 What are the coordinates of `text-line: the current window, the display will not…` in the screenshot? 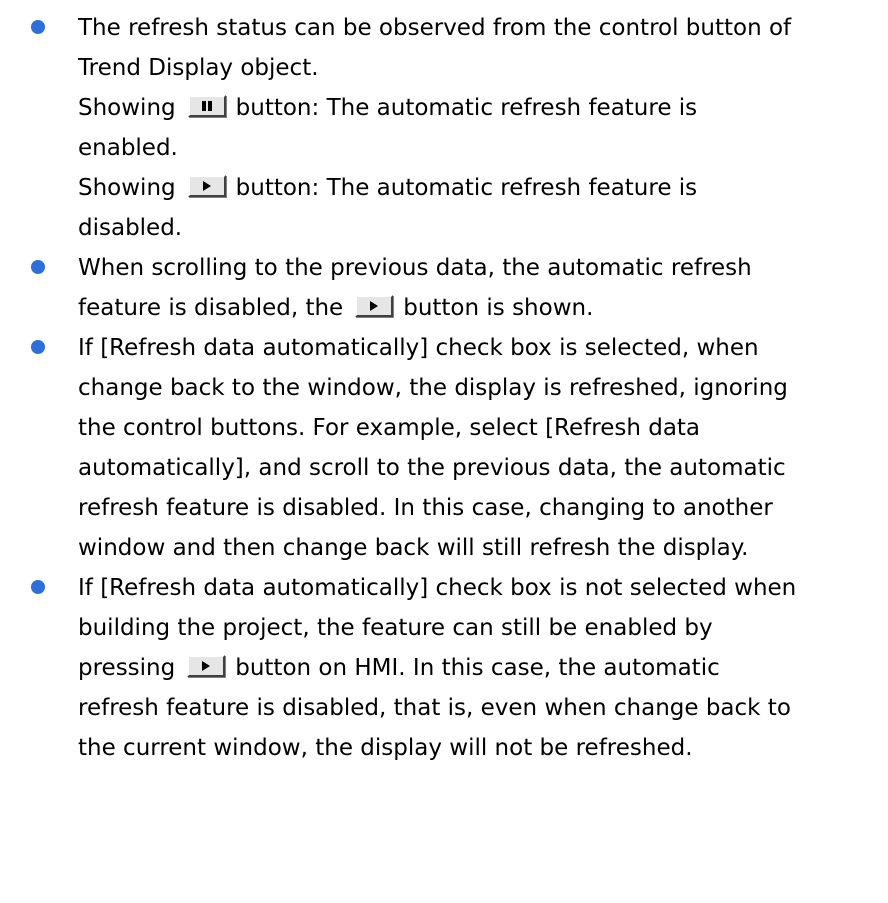 It's located at (385, 748).